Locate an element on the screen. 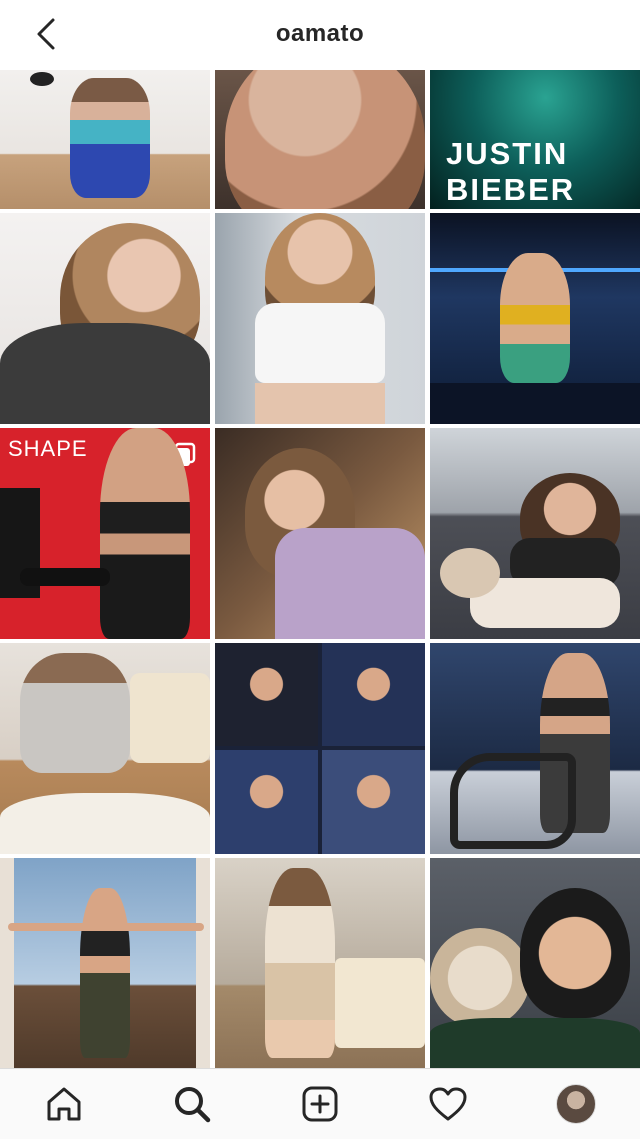 The image size is (640, 1139). search-icon is located at coordinates (193, 1105).